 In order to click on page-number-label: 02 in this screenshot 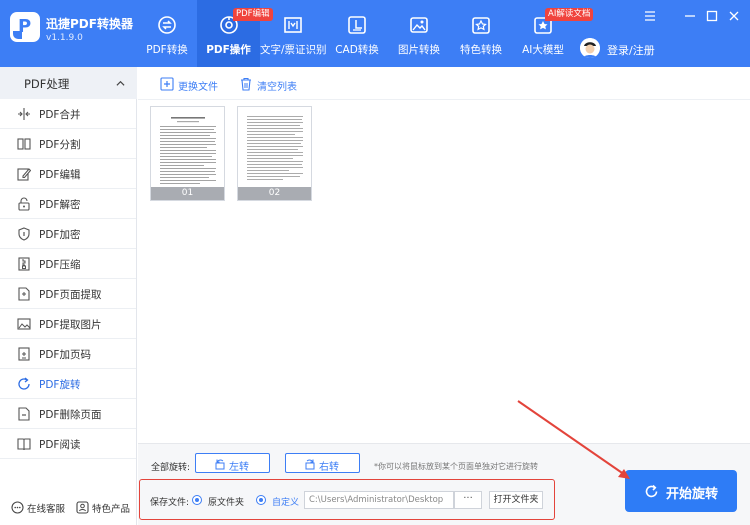, I will do `click(274, 193)`.